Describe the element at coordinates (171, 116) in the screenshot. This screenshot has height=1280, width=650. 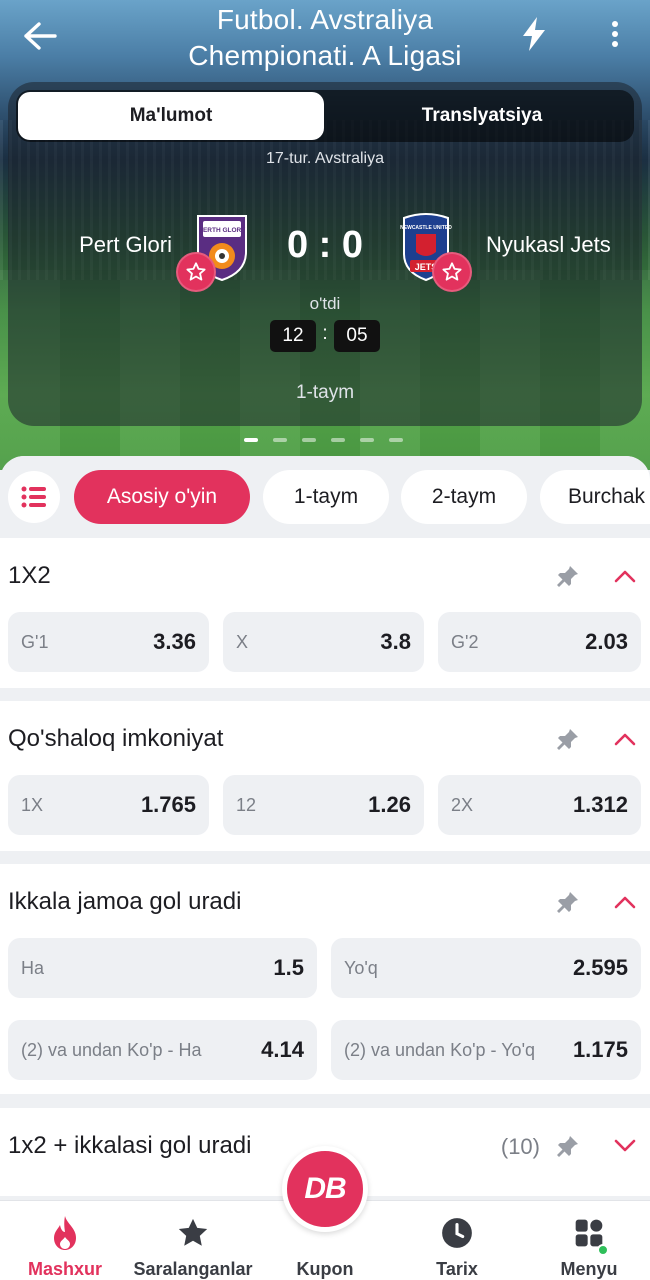
I see `tab-info: Ma'lumot` at that location.